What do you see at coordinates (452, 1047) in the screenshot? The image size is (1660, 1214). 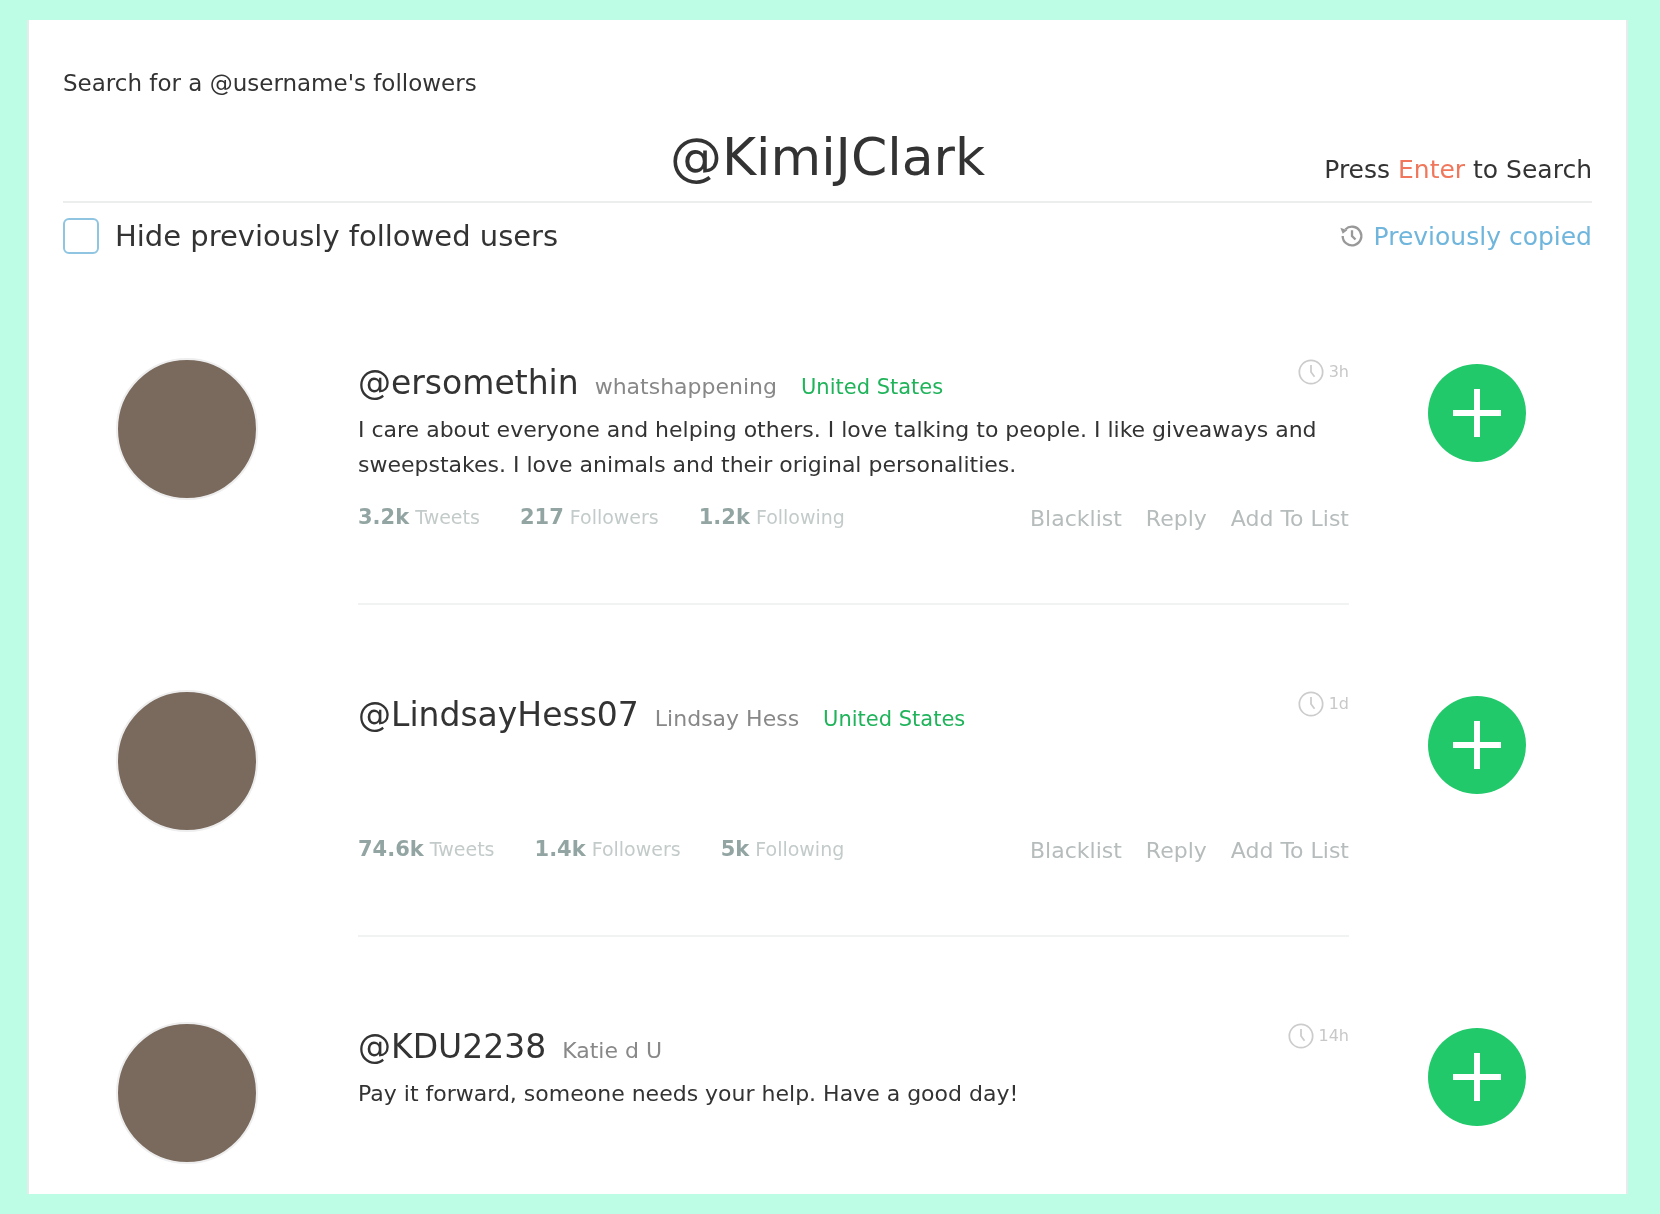 I see `user-handle: @KDU2238` at bounding box center [452, 1047].